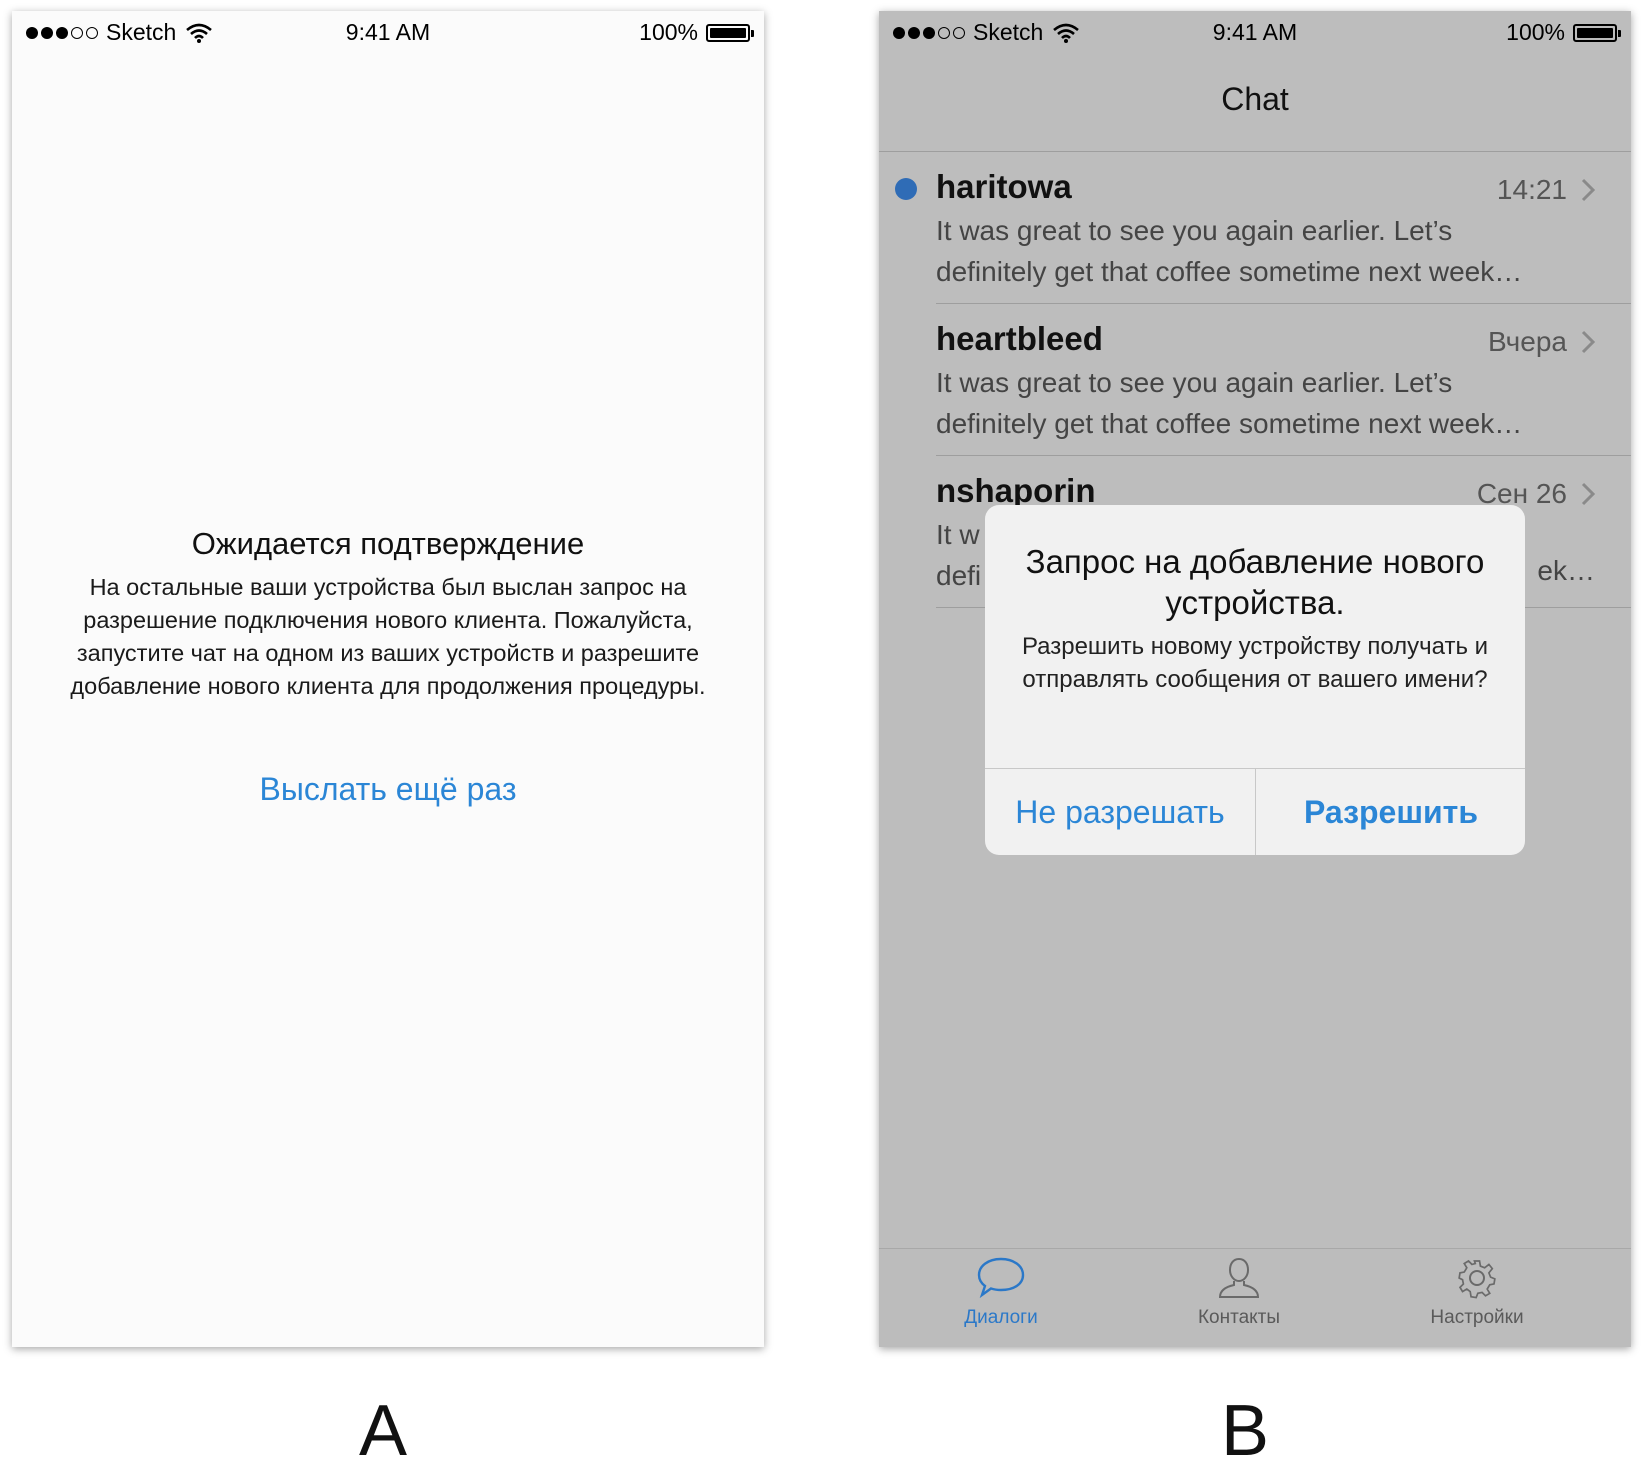  I want to click on tab-label: Диалоги, so click(1001, 1317).